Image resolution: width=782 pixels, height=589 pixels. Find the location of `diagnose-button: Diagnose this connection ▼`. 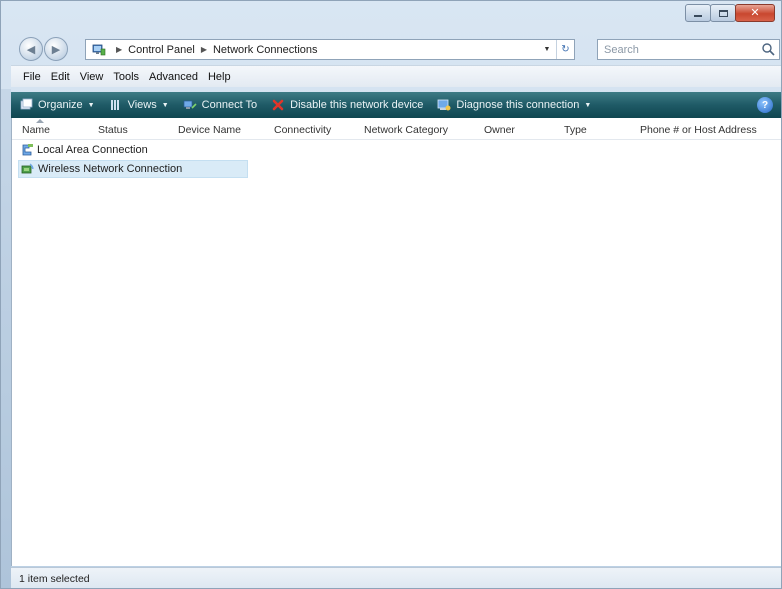

diagnose-button: Diagnose this connection ▼ is located at coordinates (514, 105).